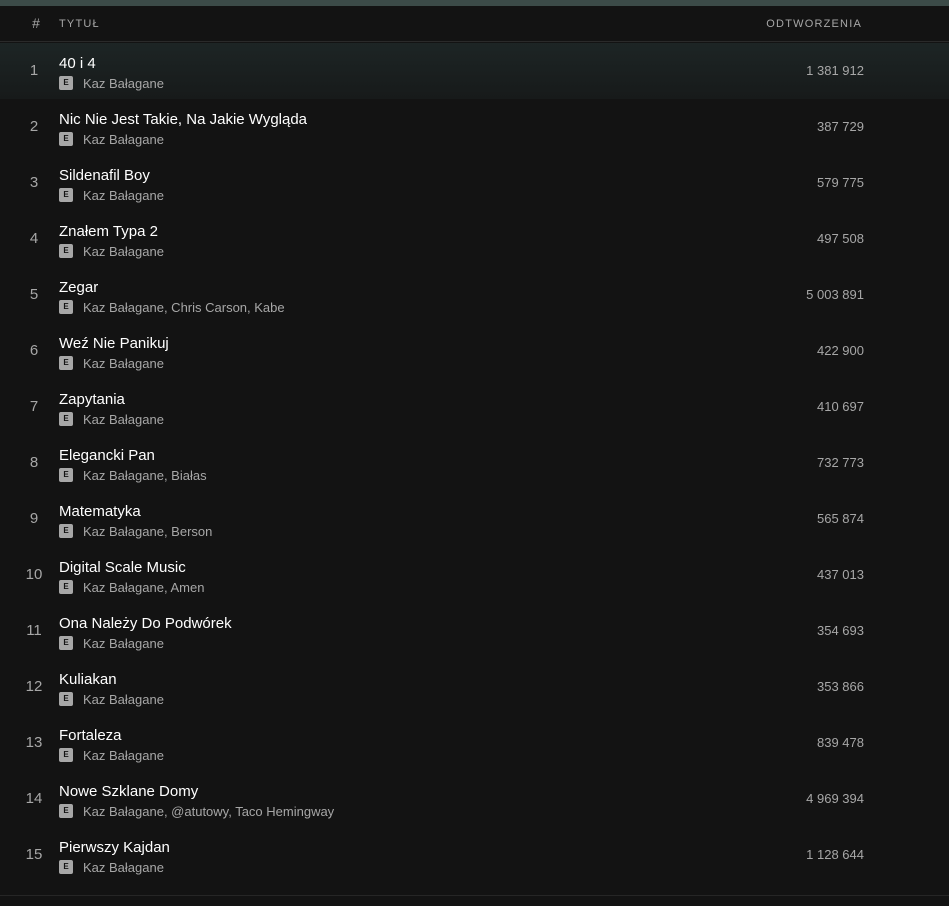 This screenshot has width=949, height=906. I want to click on track-plays: 1 128 644, so click(835, 854).